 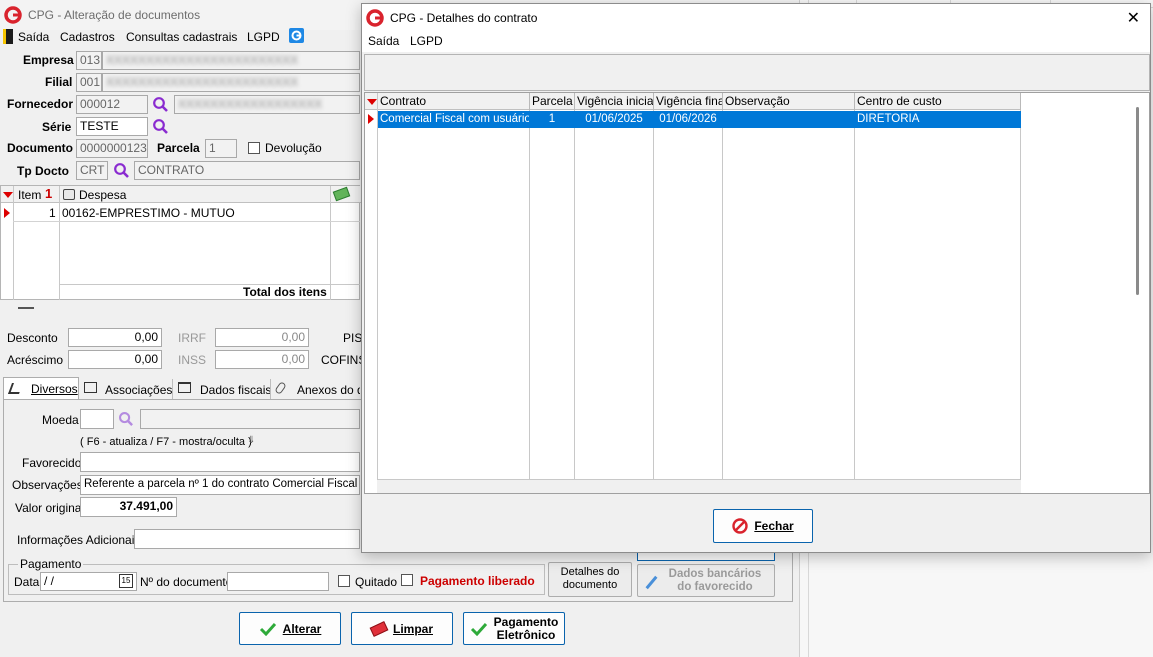 I want to click on empresa-input: 013, so click(x=89, y=60).